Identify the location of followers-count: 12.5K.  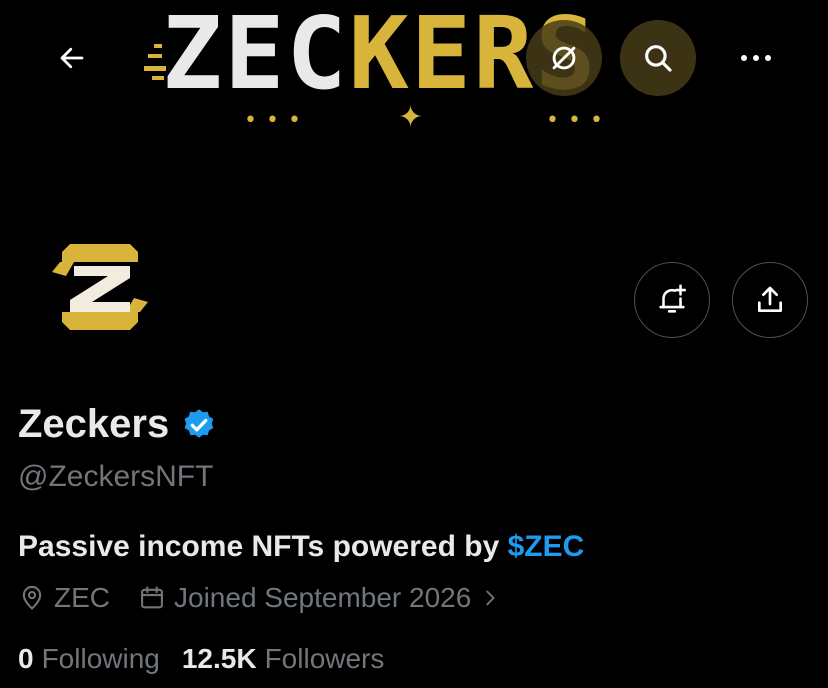
(219, 658).